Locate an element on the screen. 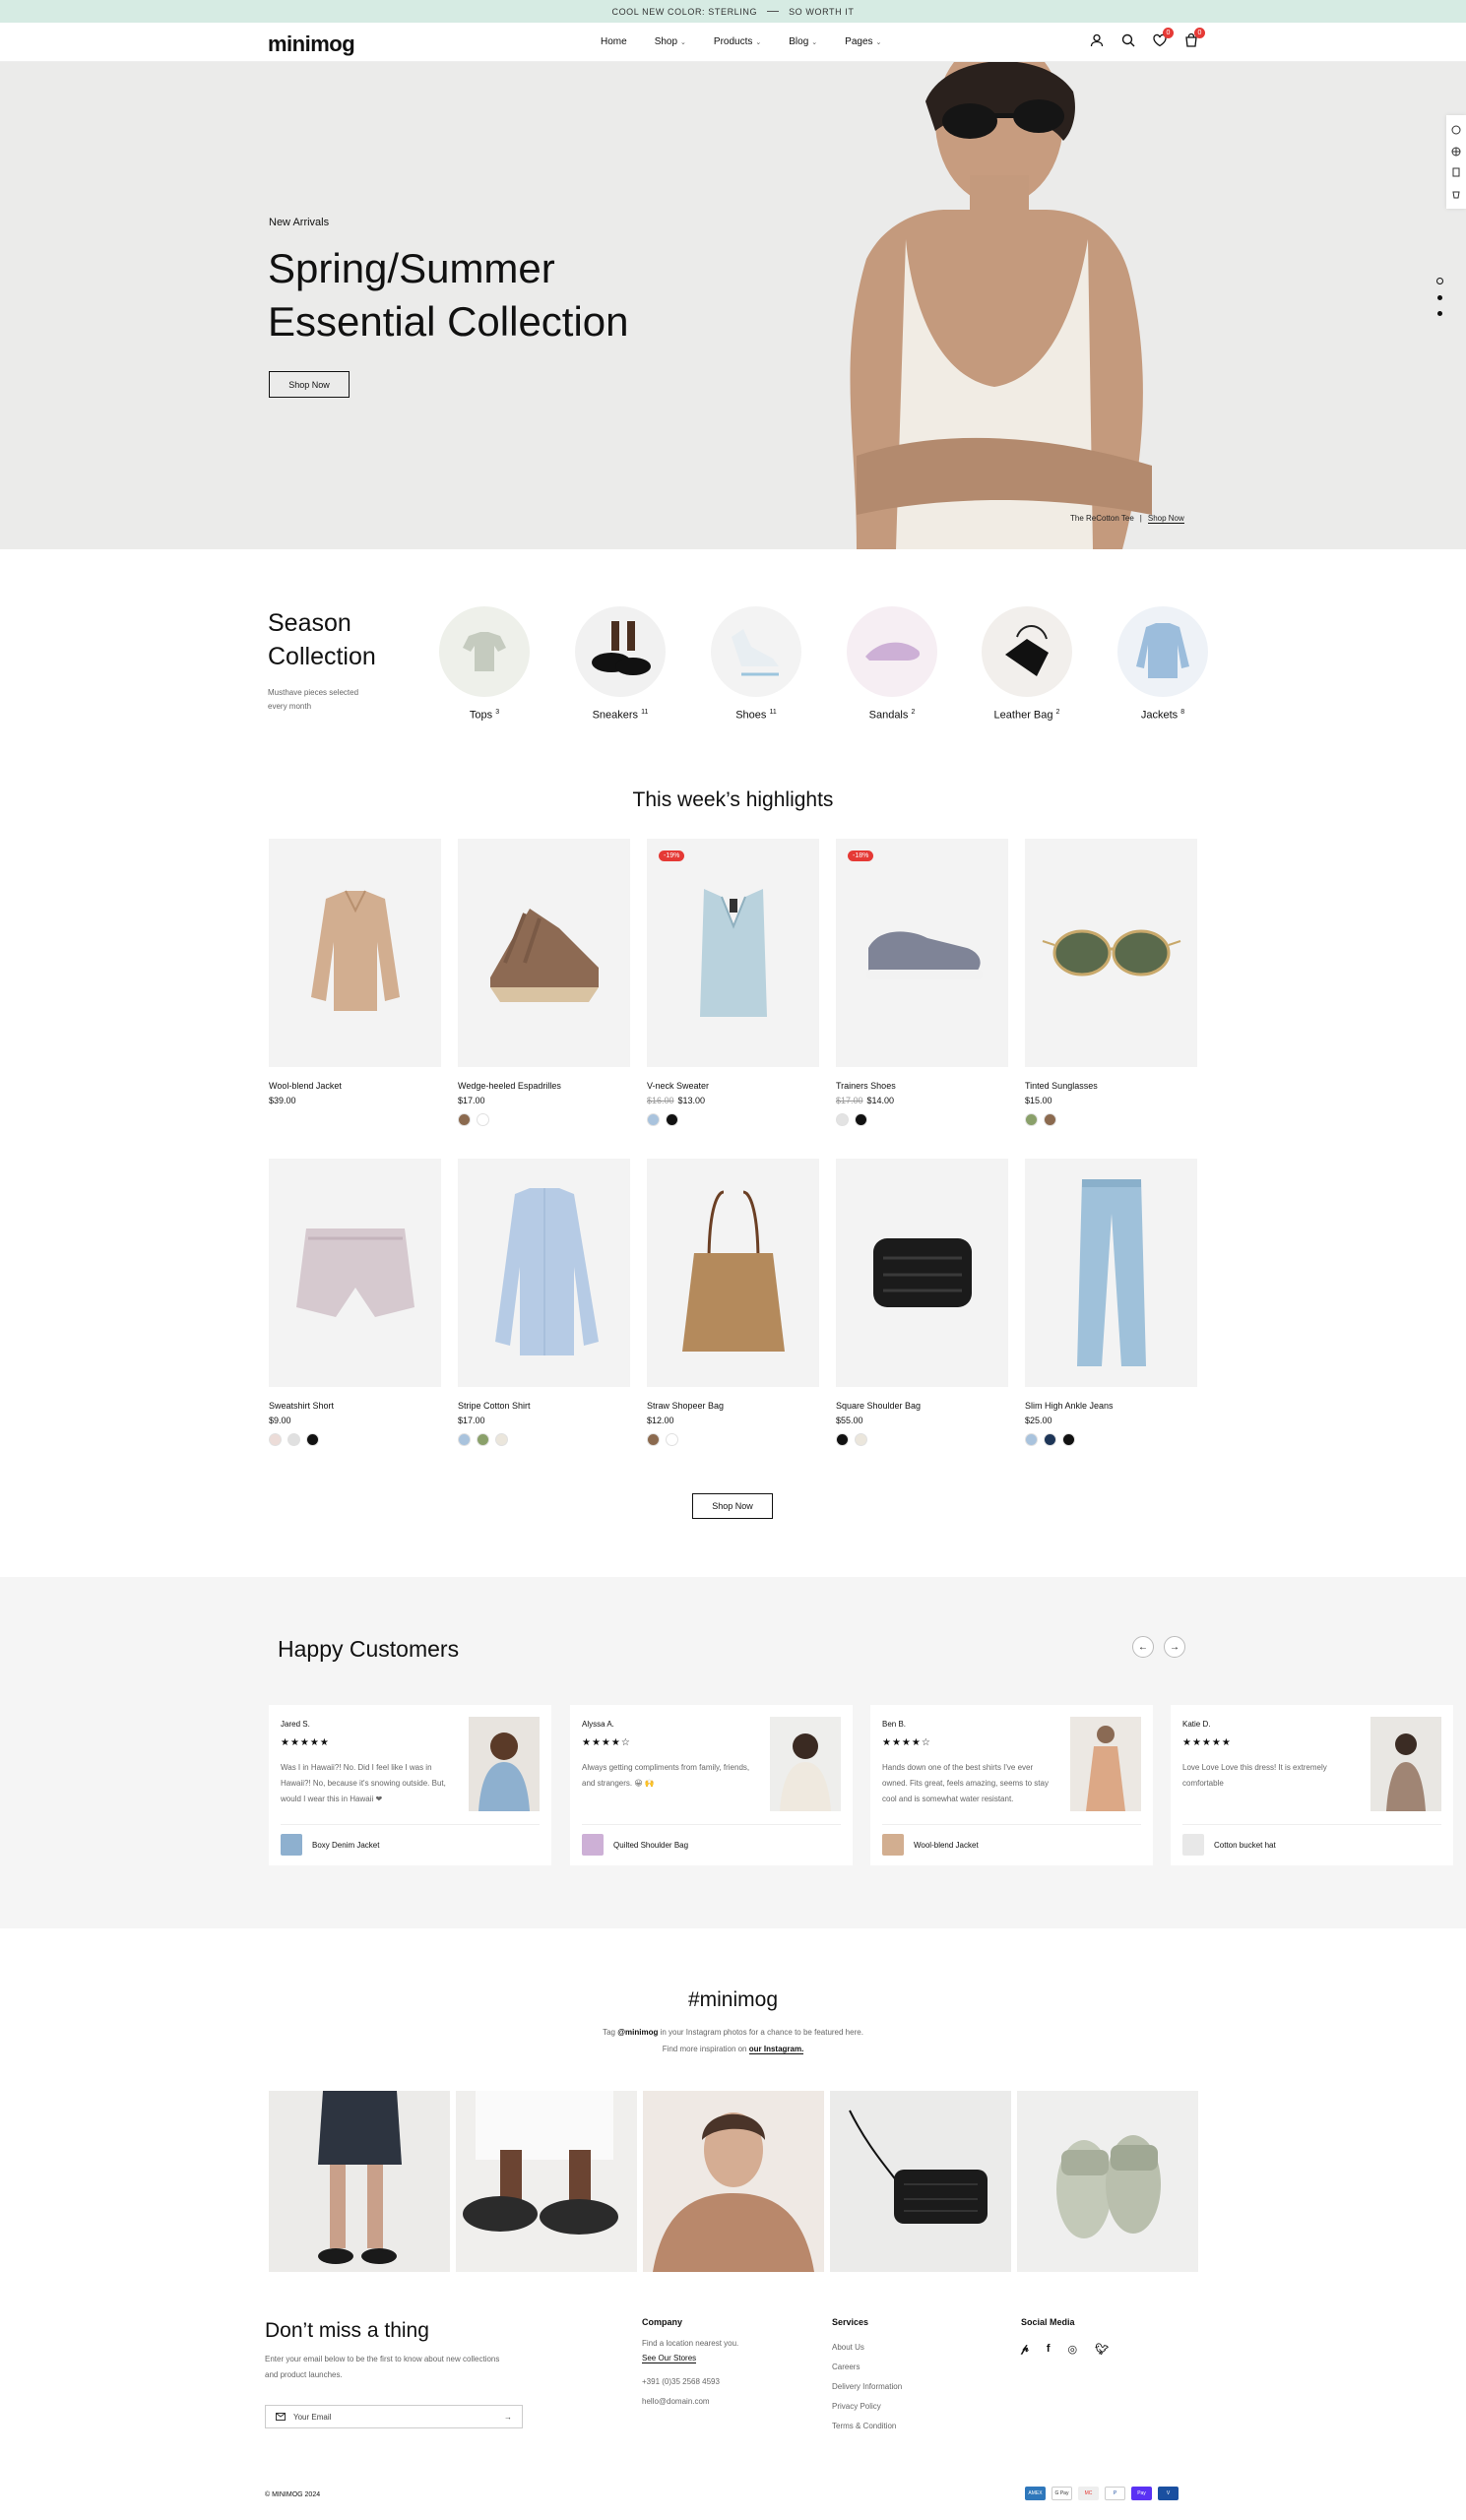  phone-number: +391 (0)35 2568 4593 is located at coordinates (690, 2382).